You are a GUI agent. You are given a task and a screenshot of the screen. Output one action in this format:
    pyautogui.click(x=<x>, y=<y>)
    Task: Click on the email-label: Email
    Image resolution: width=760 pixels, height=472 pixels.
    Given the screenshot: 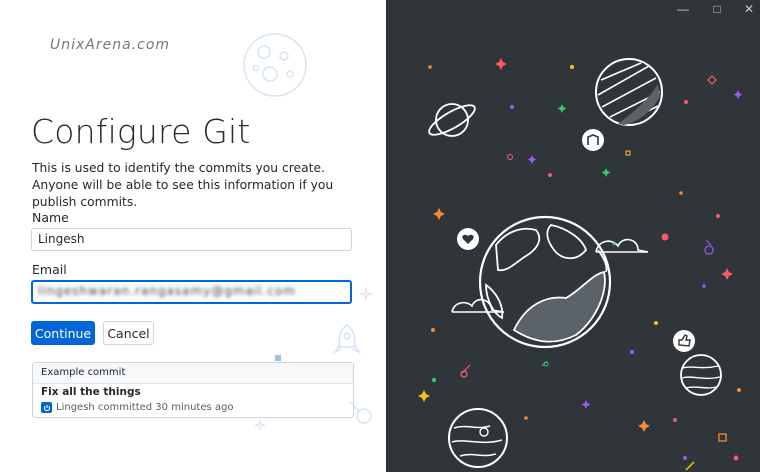 What is the action you would take?
    pyautogui.click(x=49, y=269)
    